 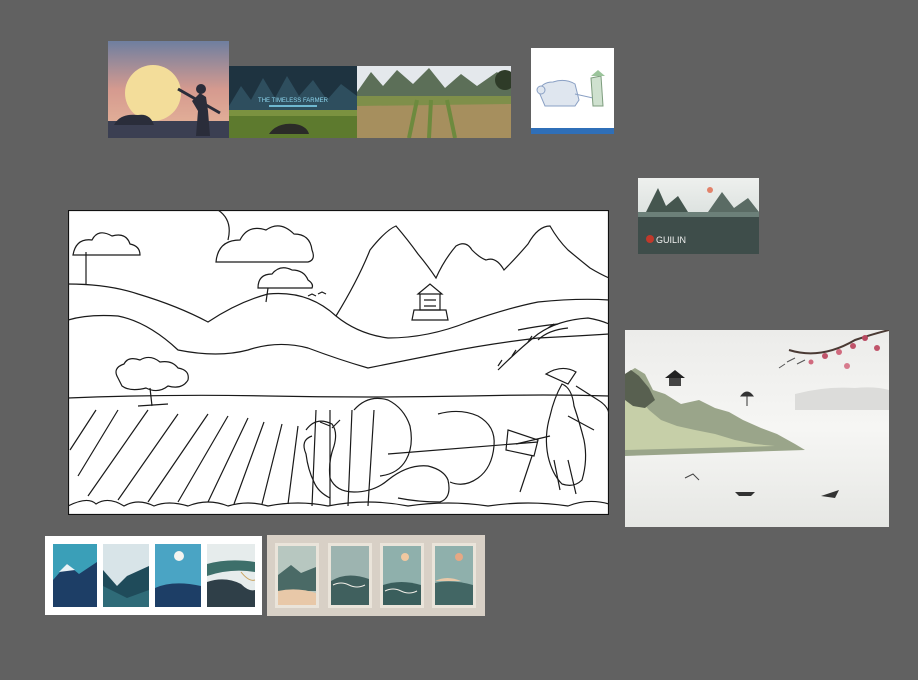 I want to click on karst-poster-image: THE TIMELESS FARMER, so click(x=293, y=102).